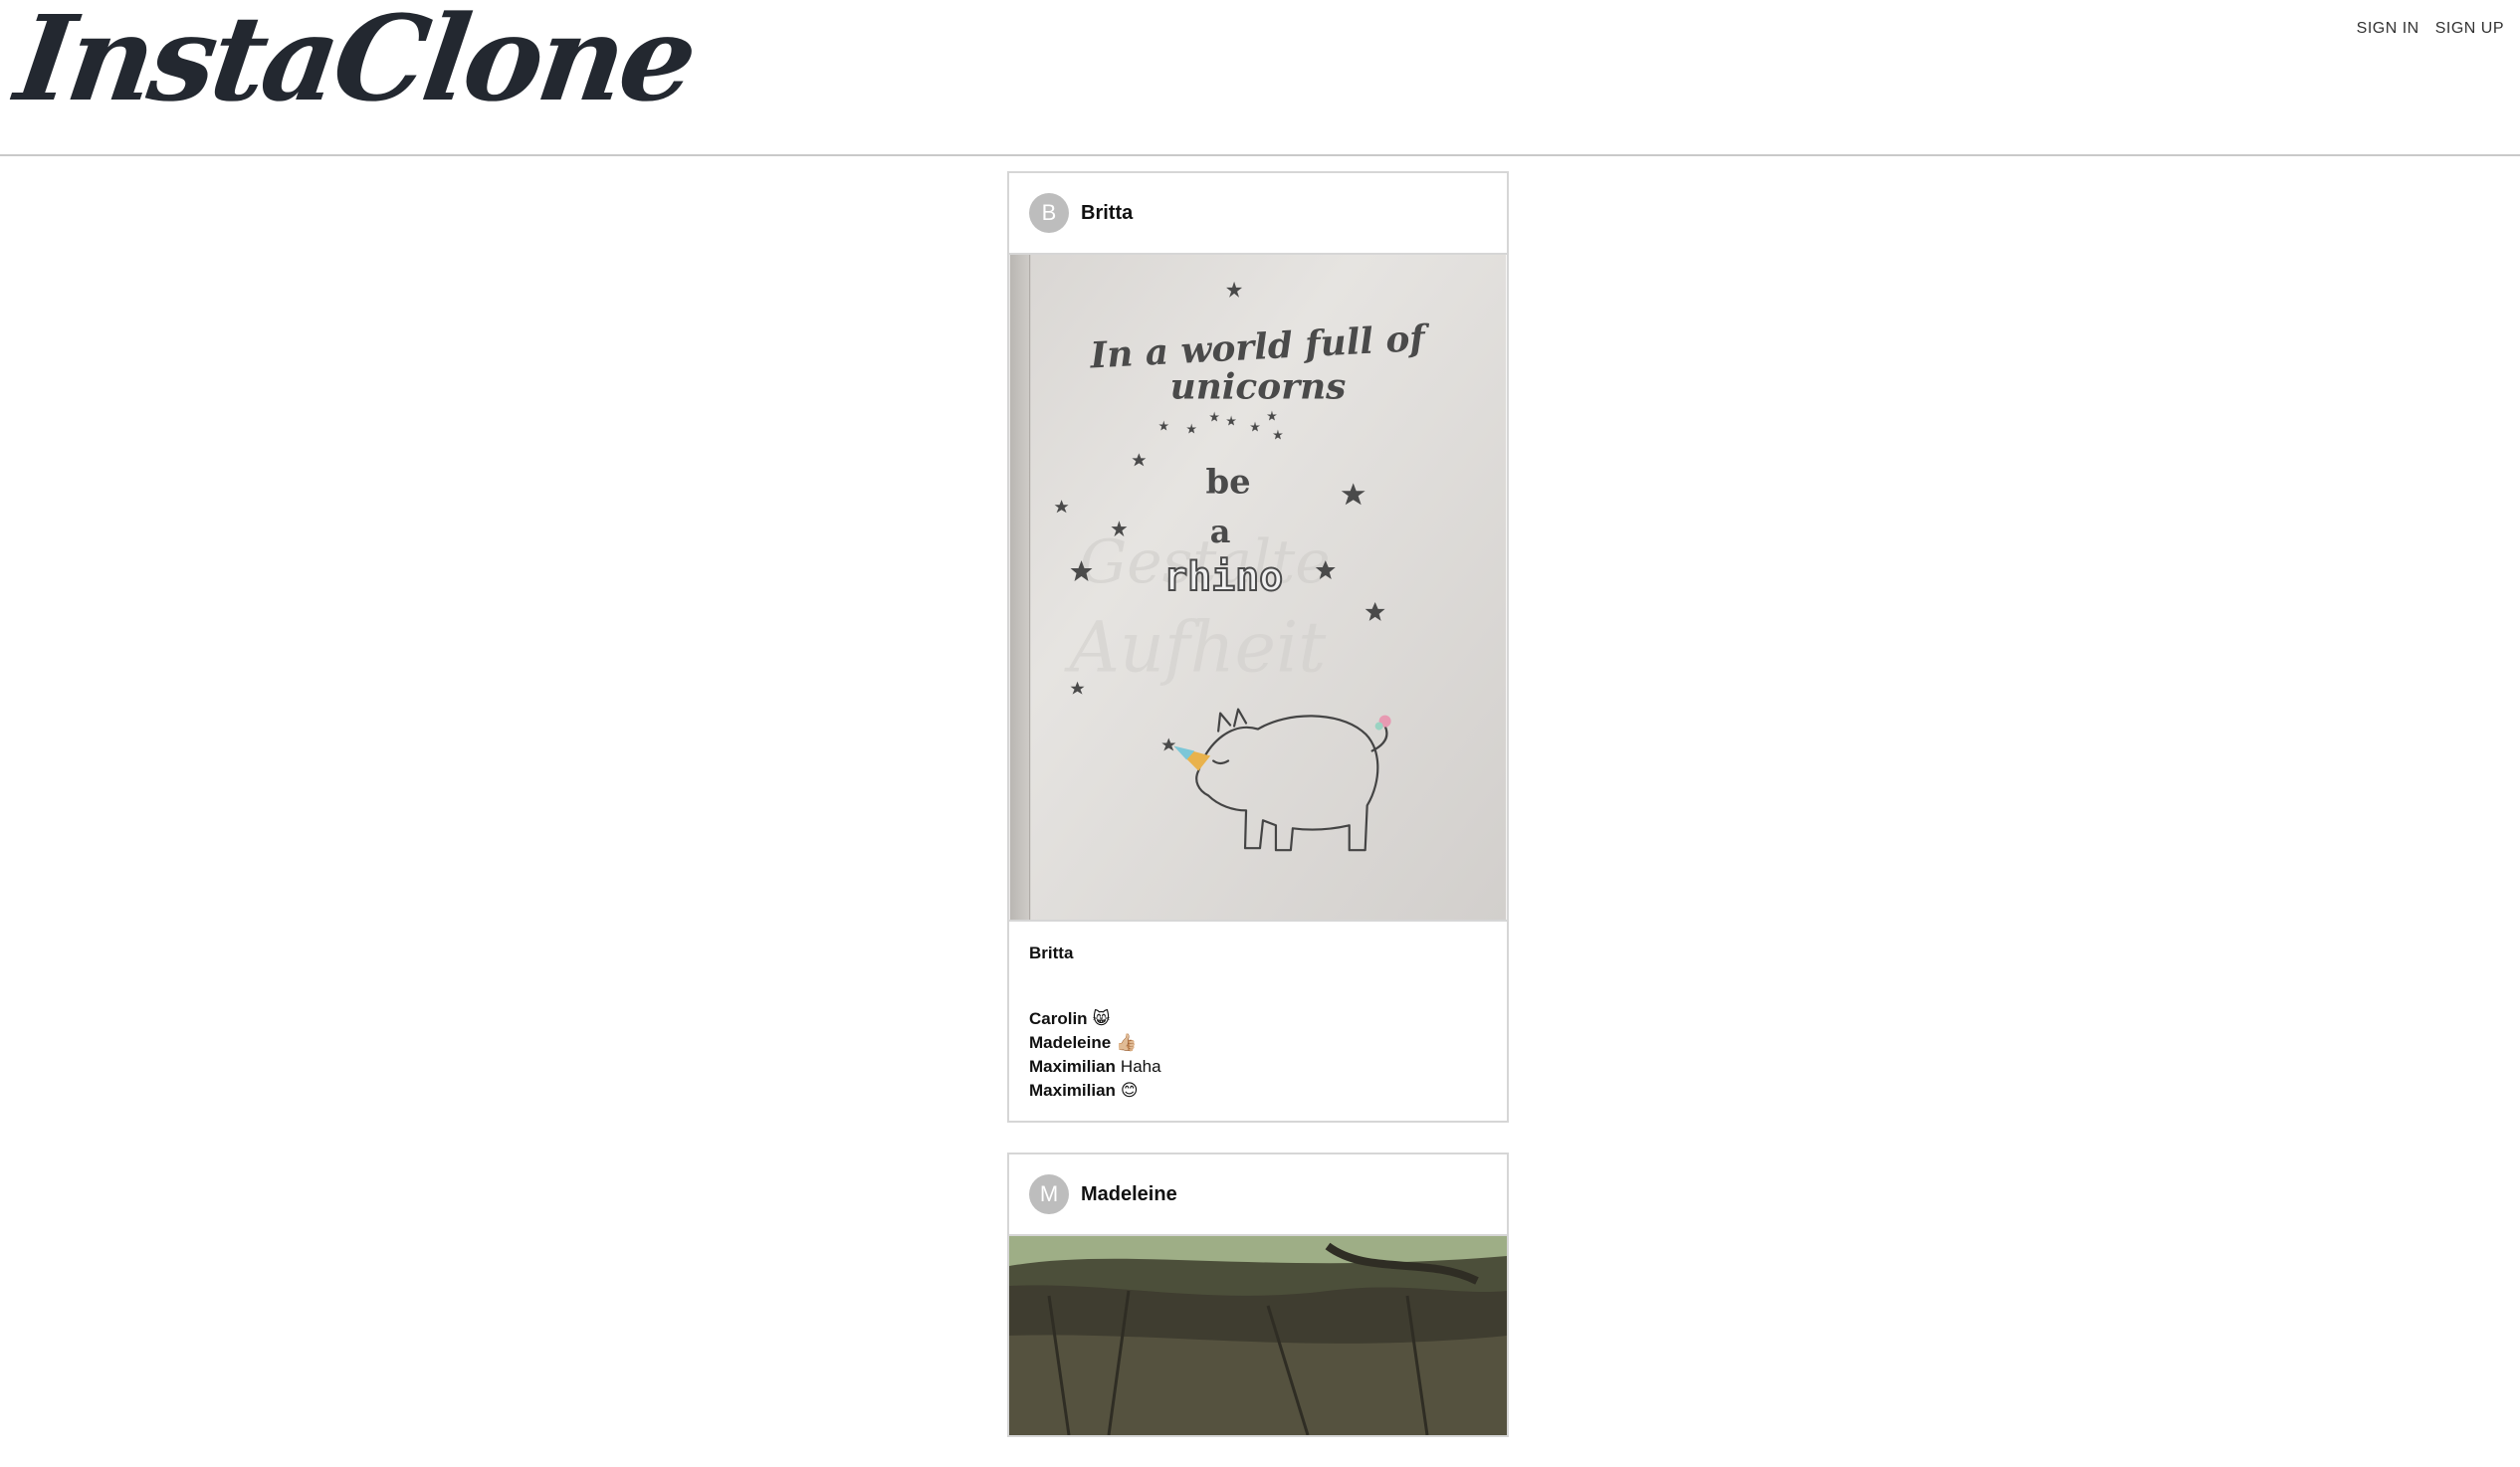 Image resolution: width=2520 pixels, height=1467 pixels. What do you see at coordinates (1049, 213) in the screenshot?
I see `avatar: B` at bounding box center [1049, 213].